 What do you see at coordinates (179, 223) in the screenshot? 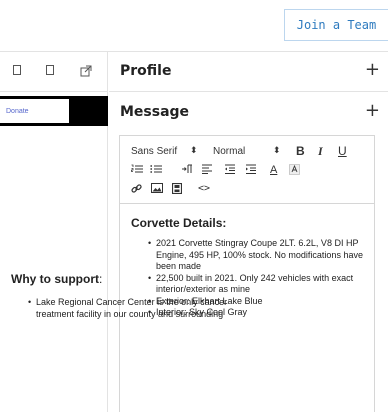
I see `content-heading: Corvette Details:` at bounding box center [179, 223].